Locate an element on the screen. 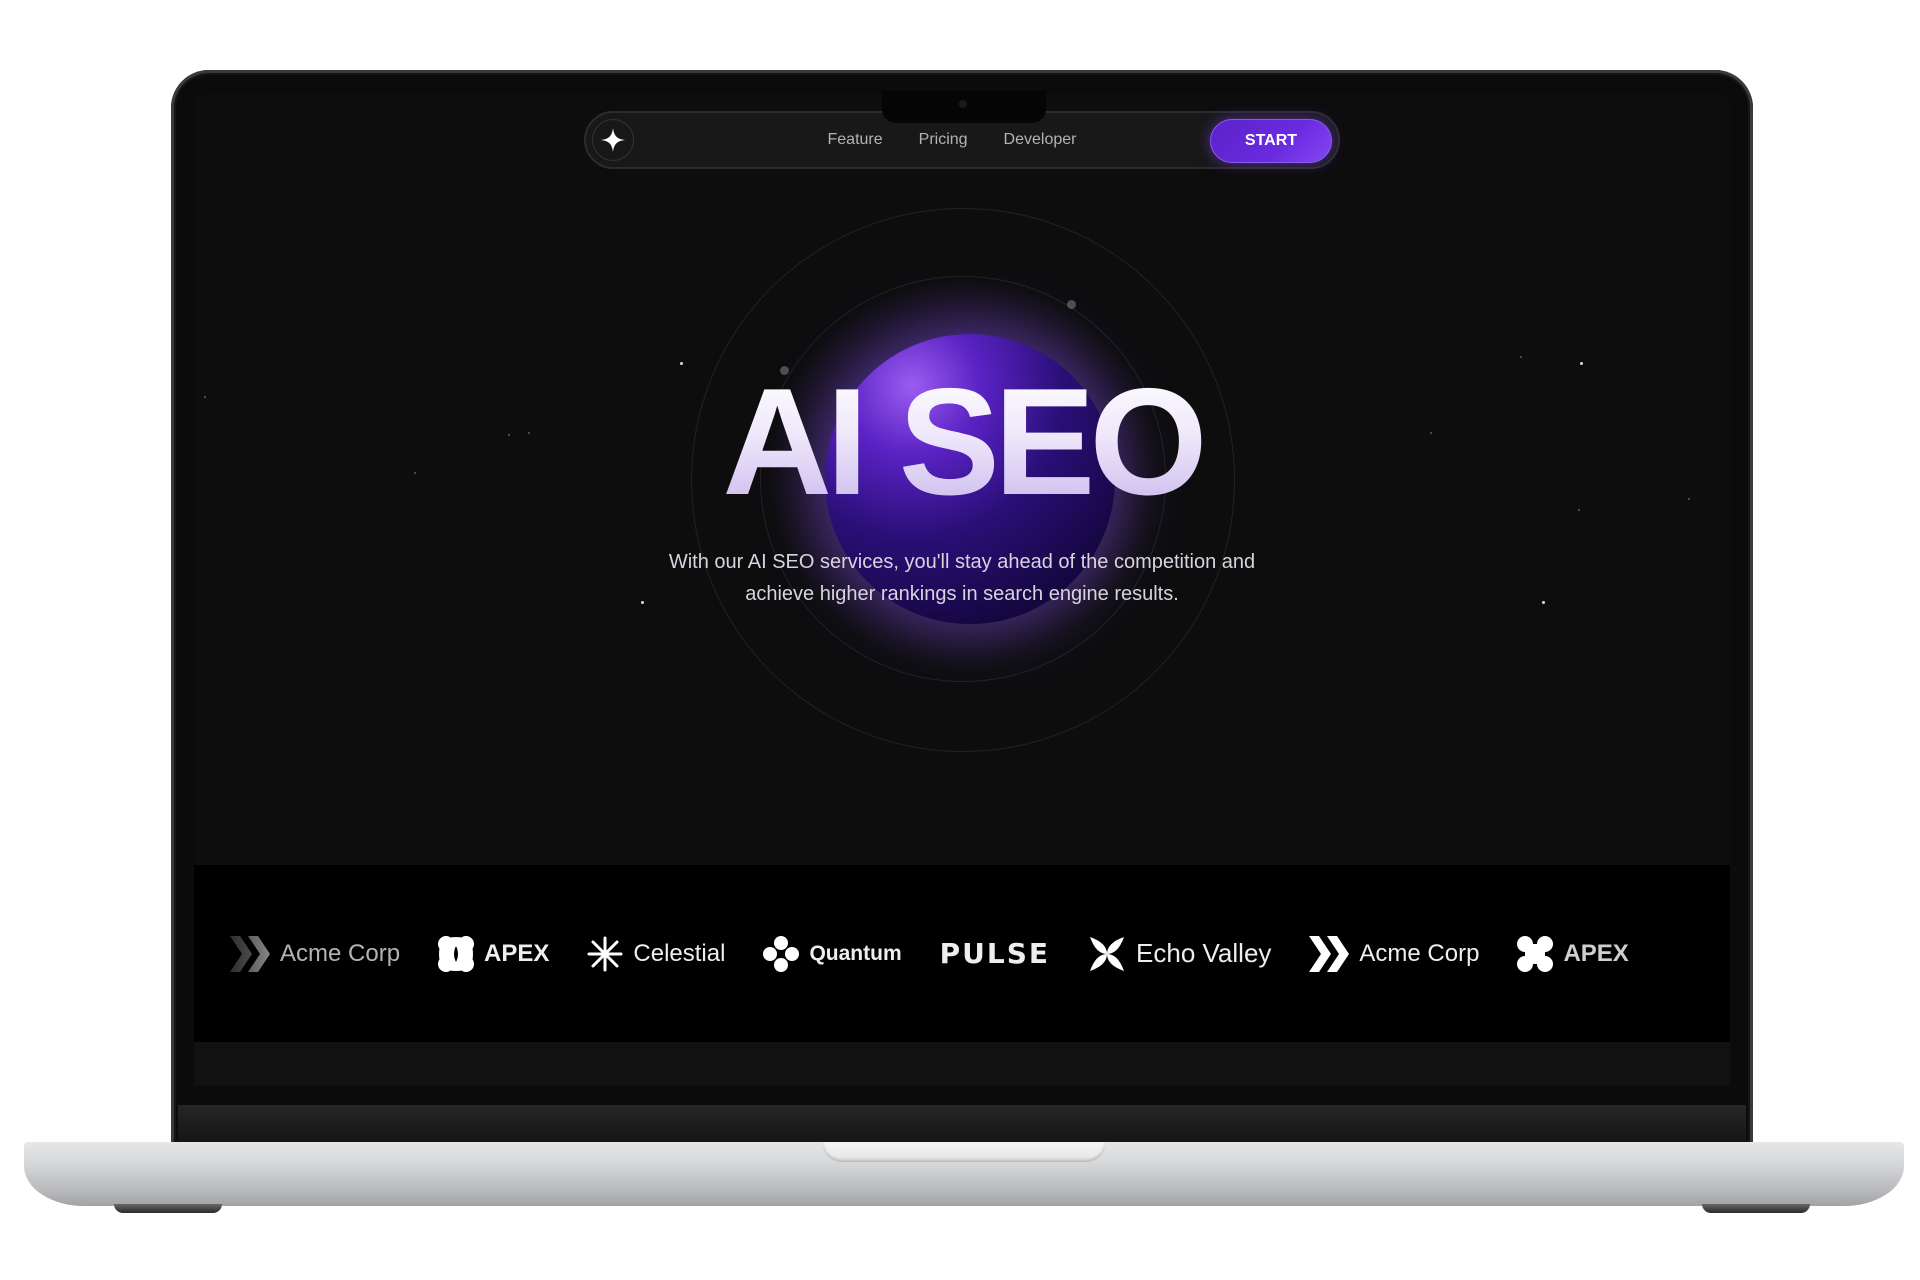  logo-celestial: Celestial is located at coordinates (656, 954).